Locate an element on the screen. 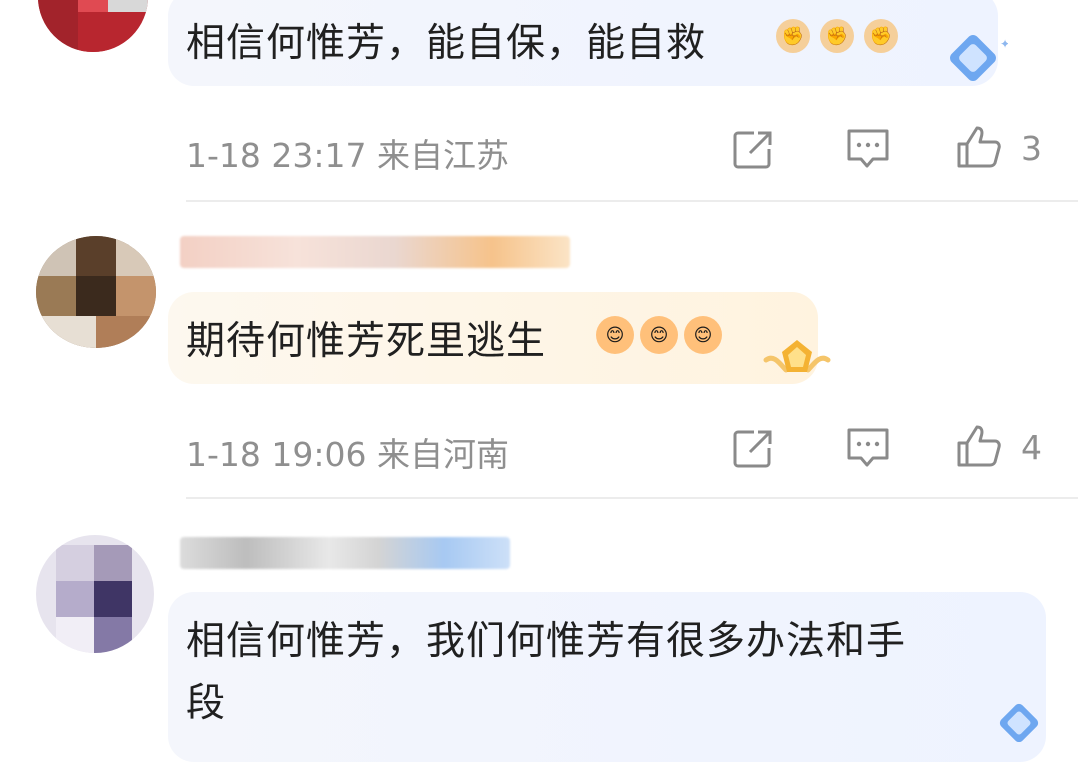  like-count: 3 is located at coordinates (1031, 148).